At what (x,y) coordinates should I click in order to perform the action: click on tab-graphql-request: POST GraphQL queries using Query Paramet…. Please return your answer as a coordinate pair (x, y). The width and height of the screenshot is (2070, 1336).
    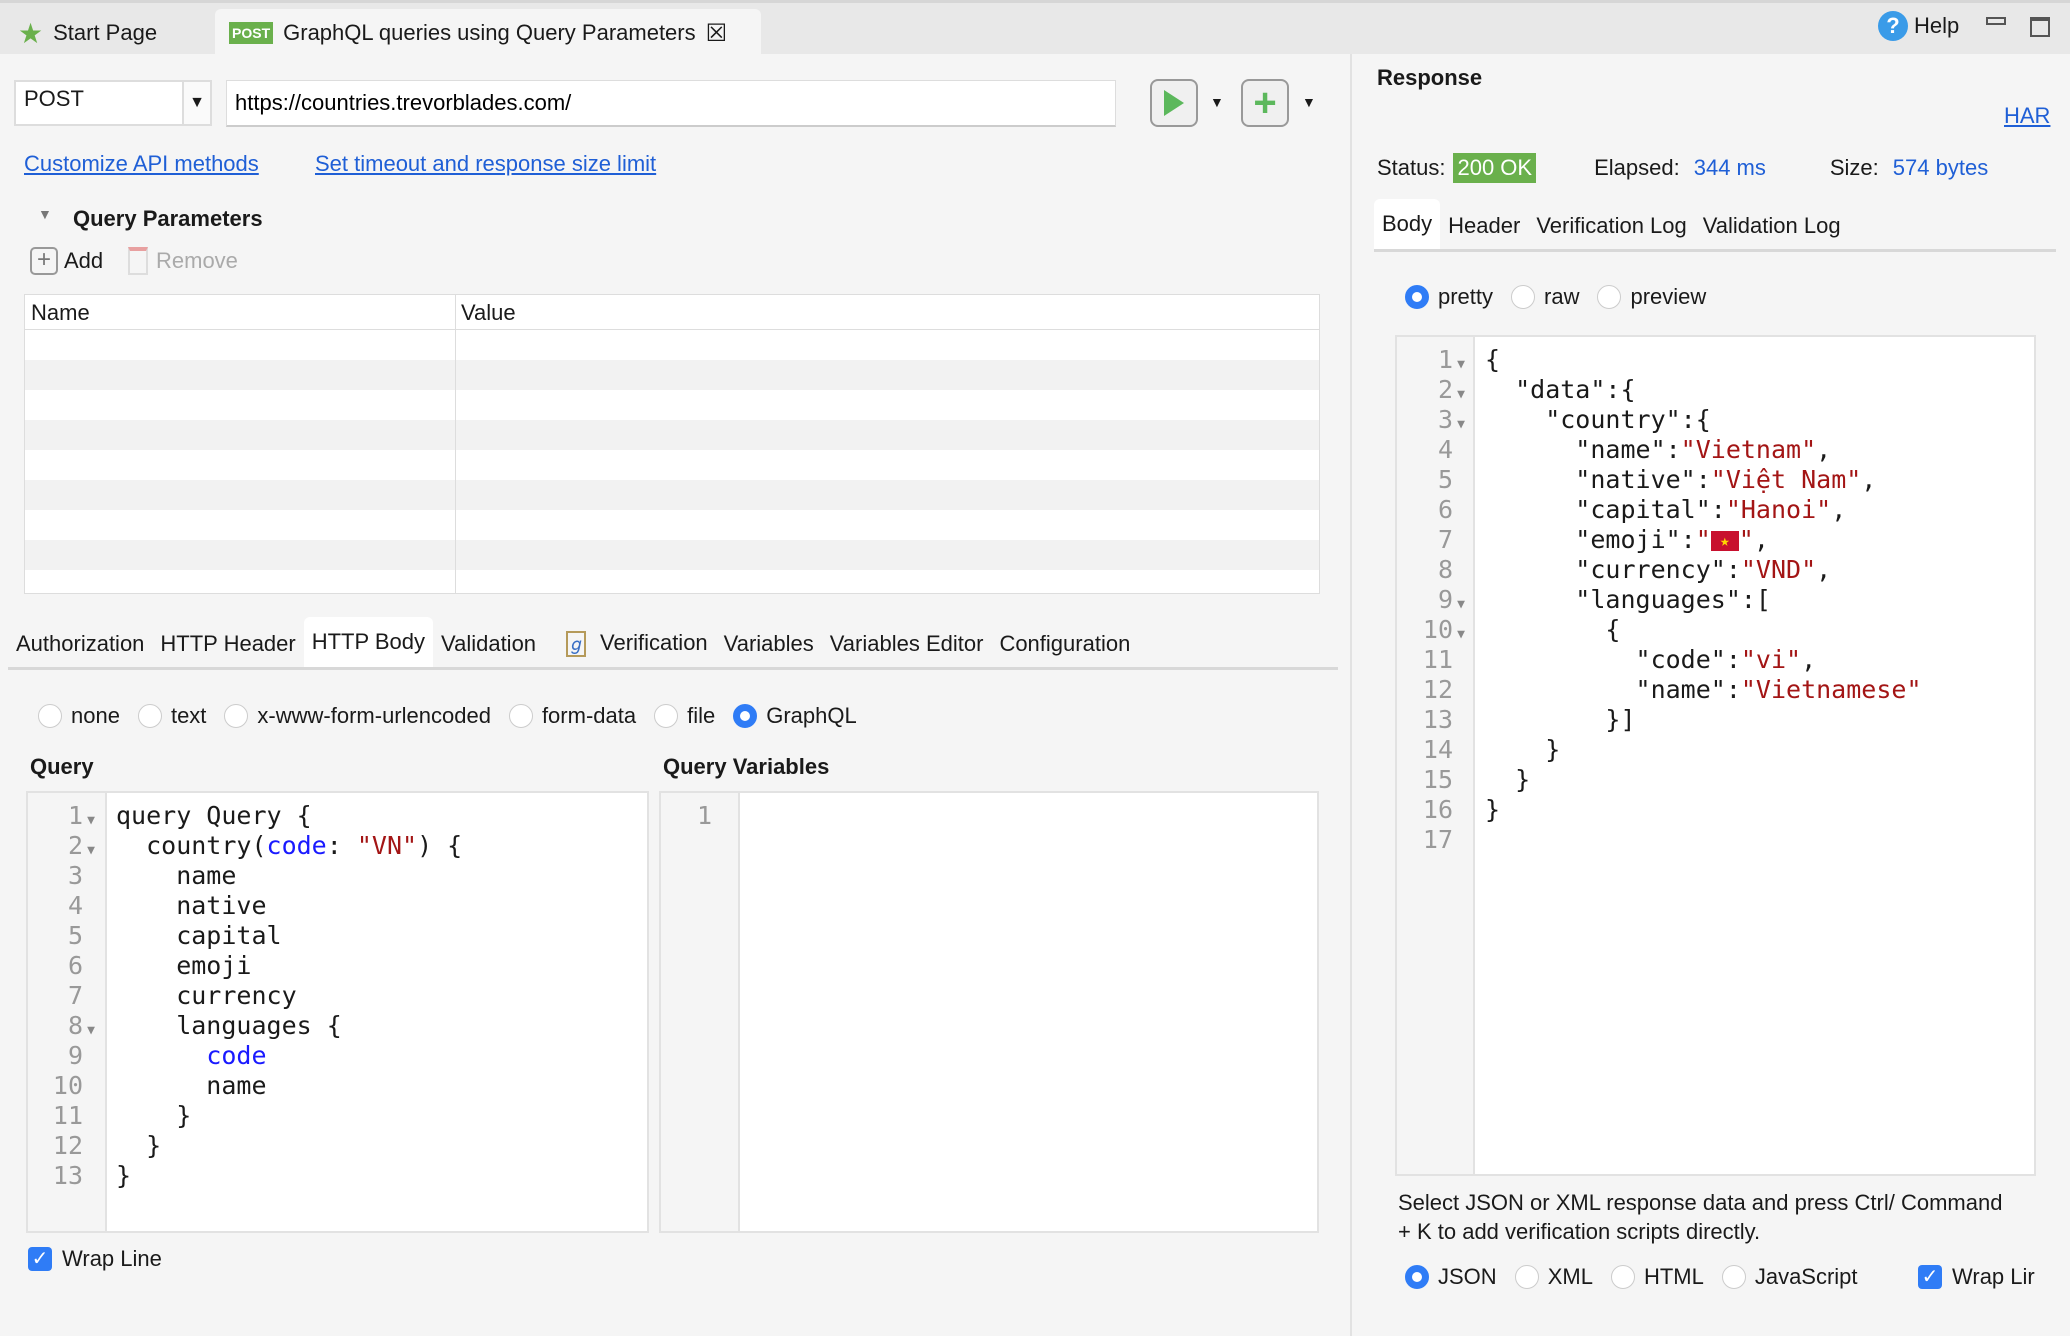
    Looking at the image, I should click on (488, 33).